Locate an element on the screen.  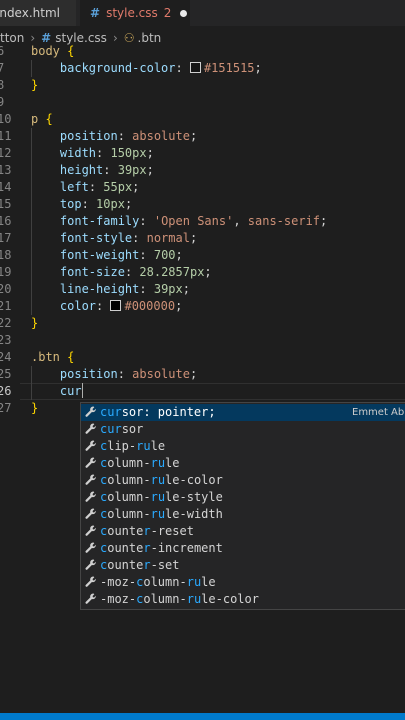
suggestion-text: -moz- is located at coordinates (118, 582).